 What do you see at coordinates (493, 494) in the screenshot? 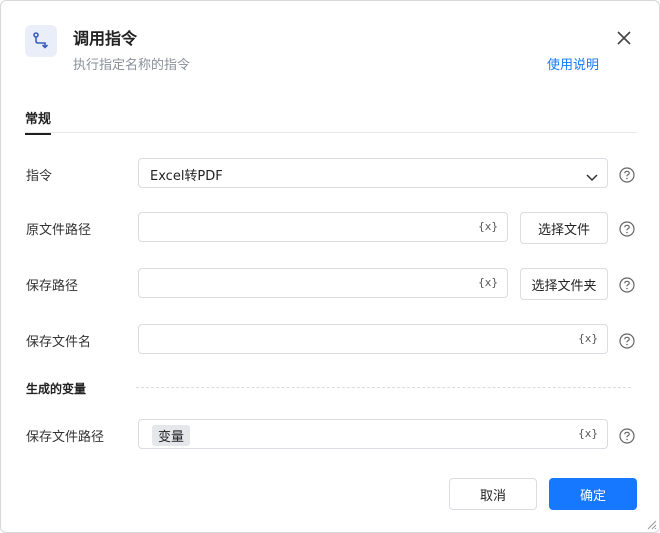
I see `cancel-button: 取消` at bounding box center [493, 494].